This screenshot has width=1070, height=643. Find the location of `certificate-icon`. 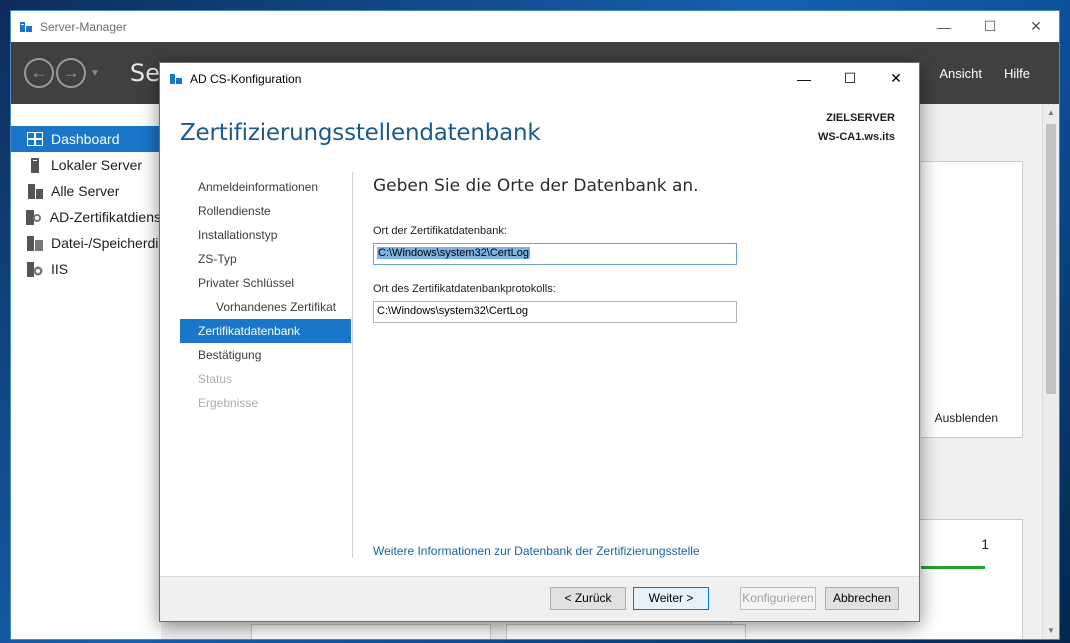

certificate-icon is located at coordinates (34, 217).